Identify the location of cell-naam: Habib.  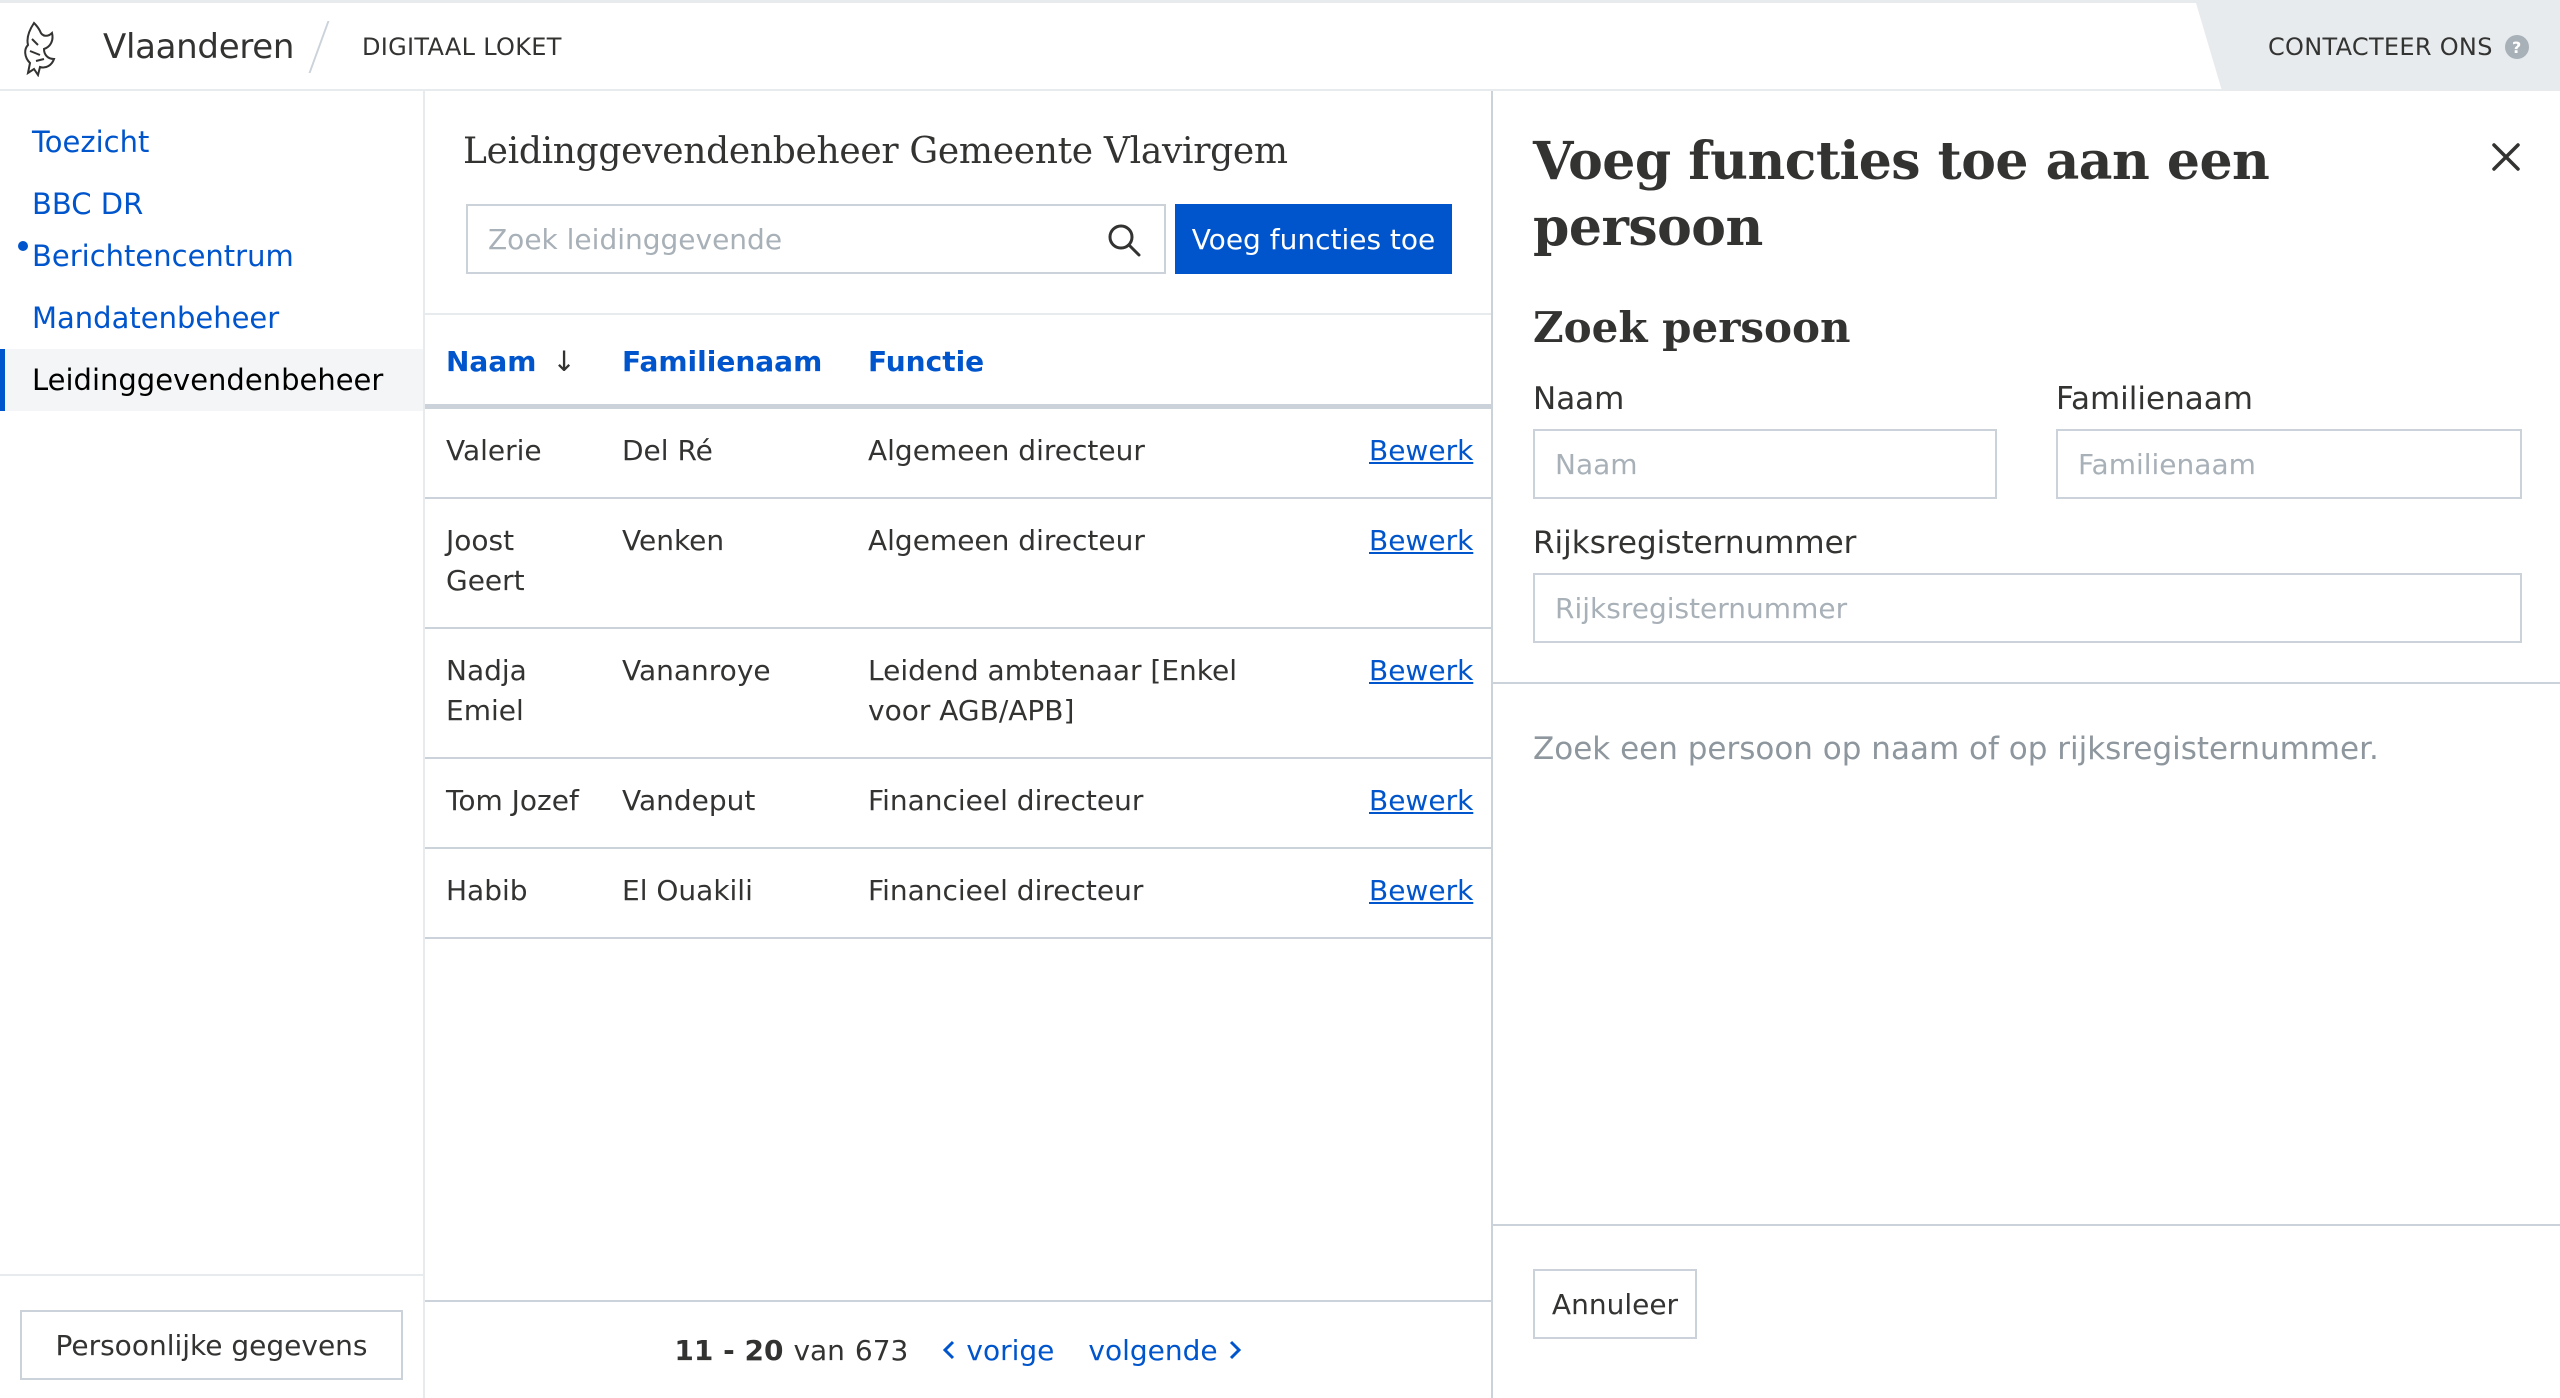
(487, 890).